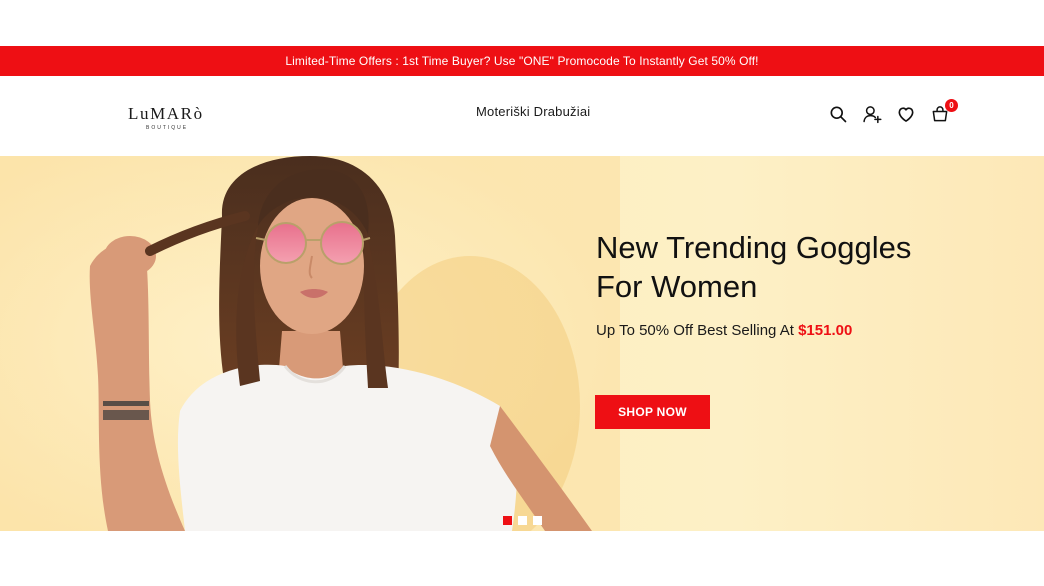  Describe the element at coordinates (838, 114) in the screenshot. I see `search-icon` at that location.